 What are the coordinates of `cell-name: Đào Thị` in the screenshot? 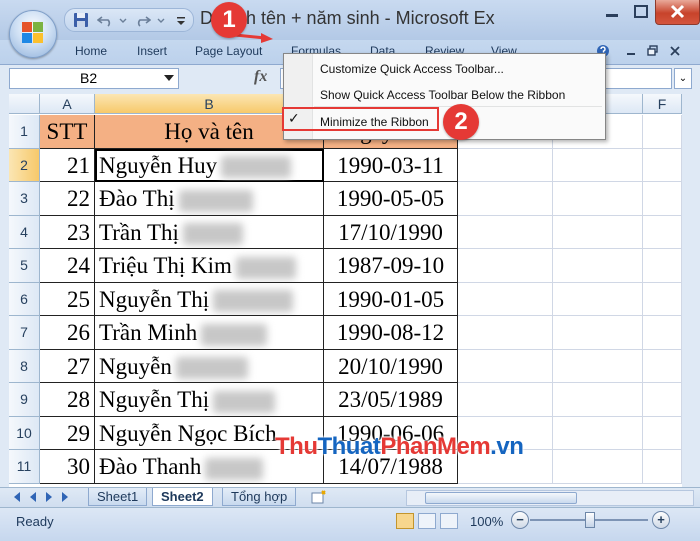 It's located at (209, 199).